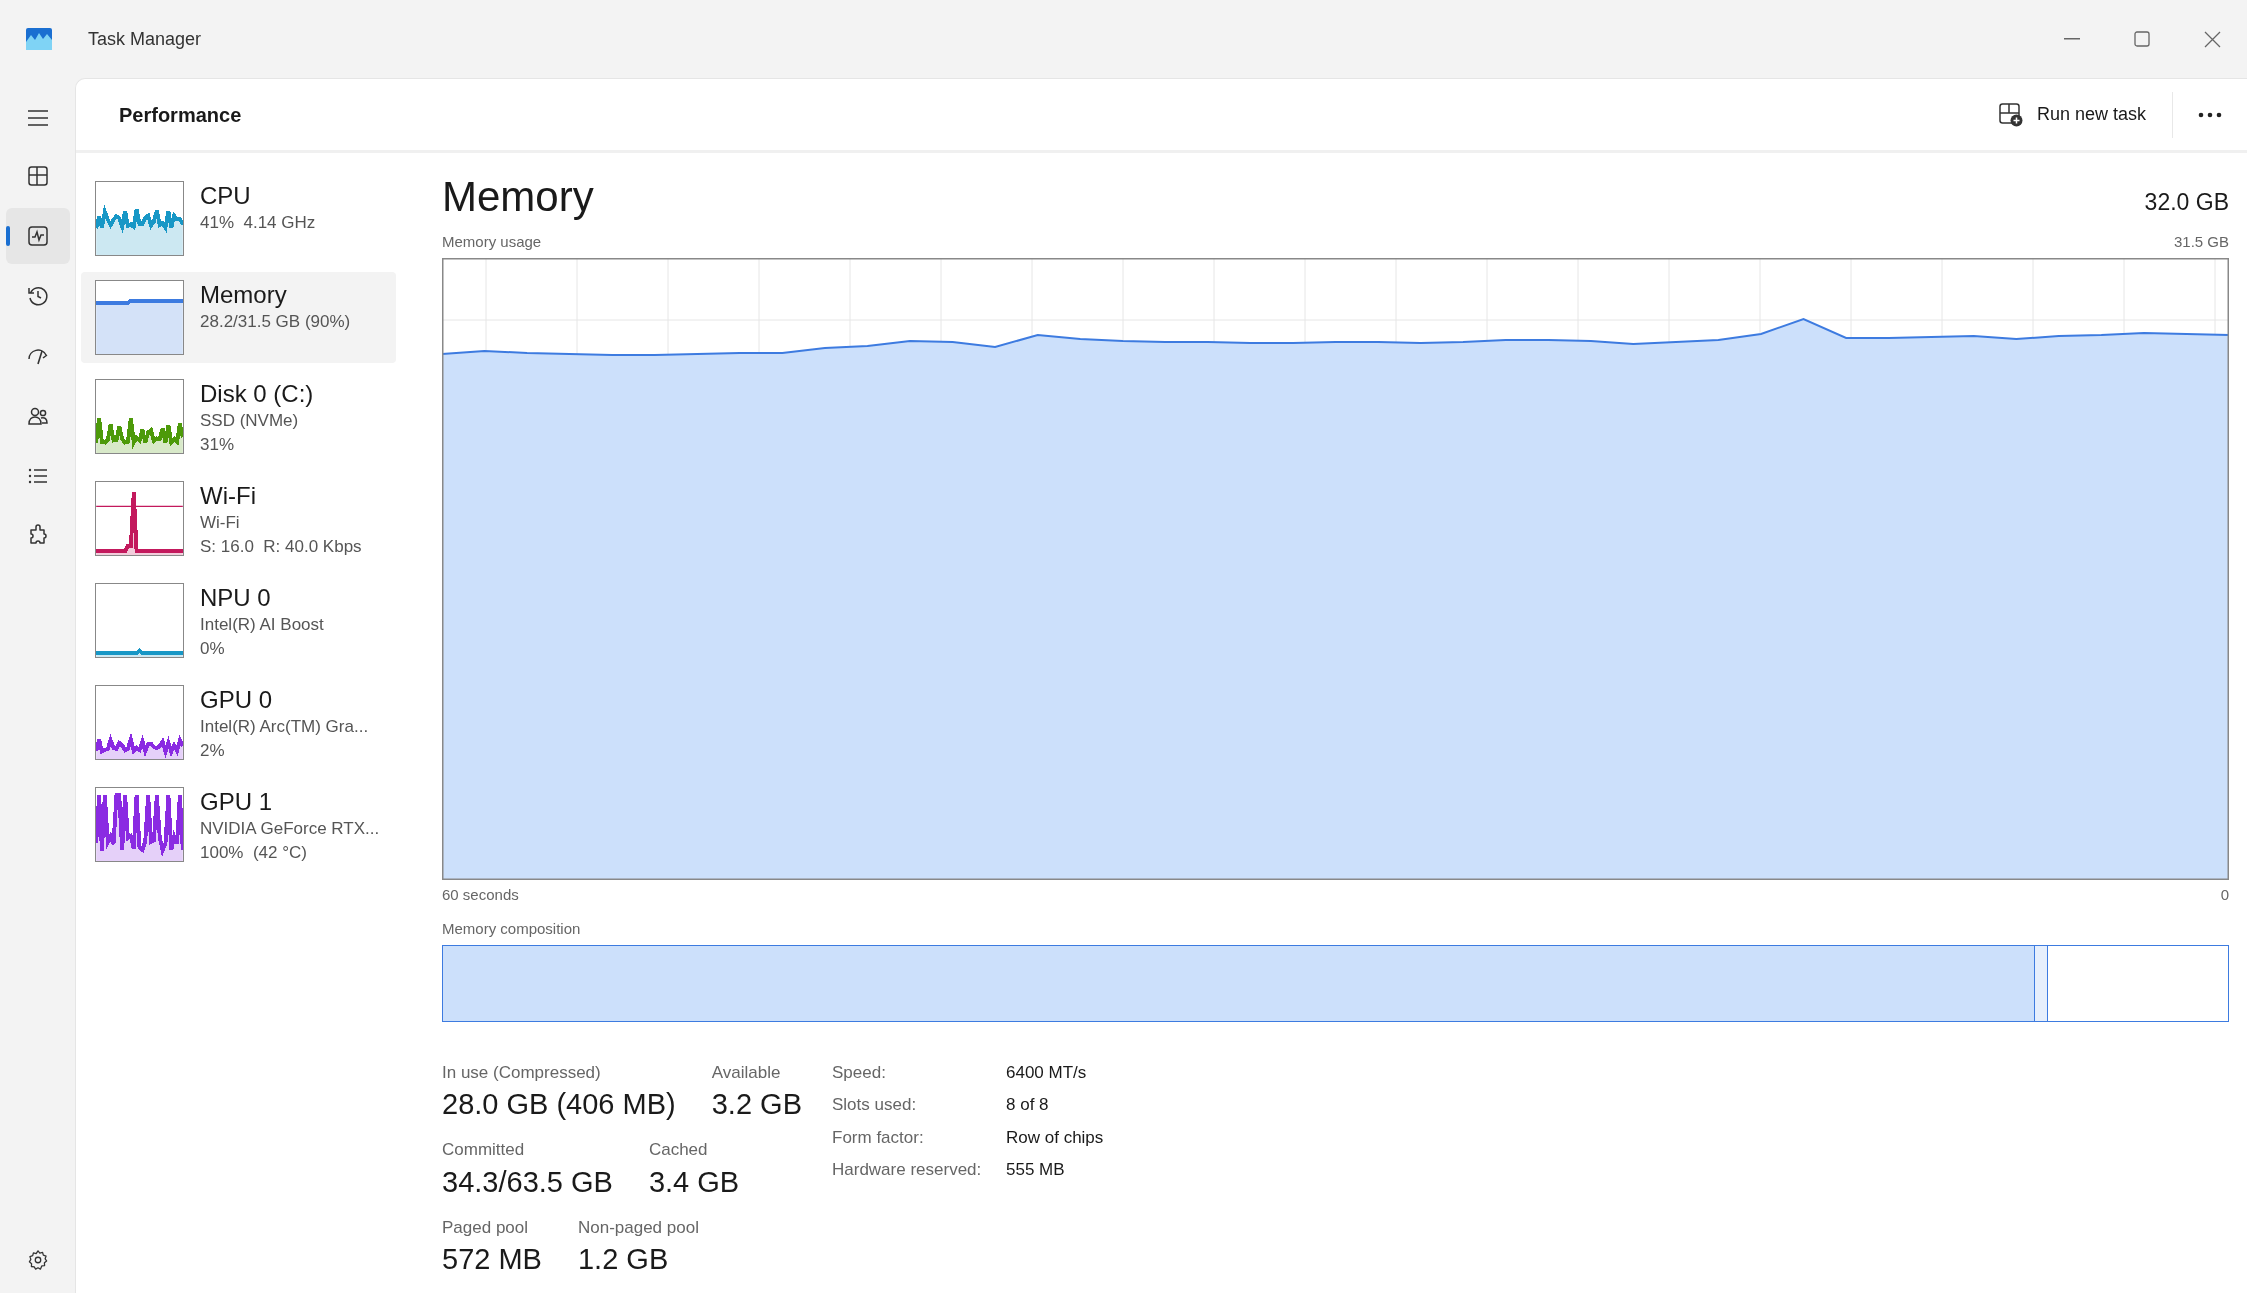  Describe the element at coordinates (2072, 114) in the screenshot. I see `run-new-task-button: Run new task` at that location.